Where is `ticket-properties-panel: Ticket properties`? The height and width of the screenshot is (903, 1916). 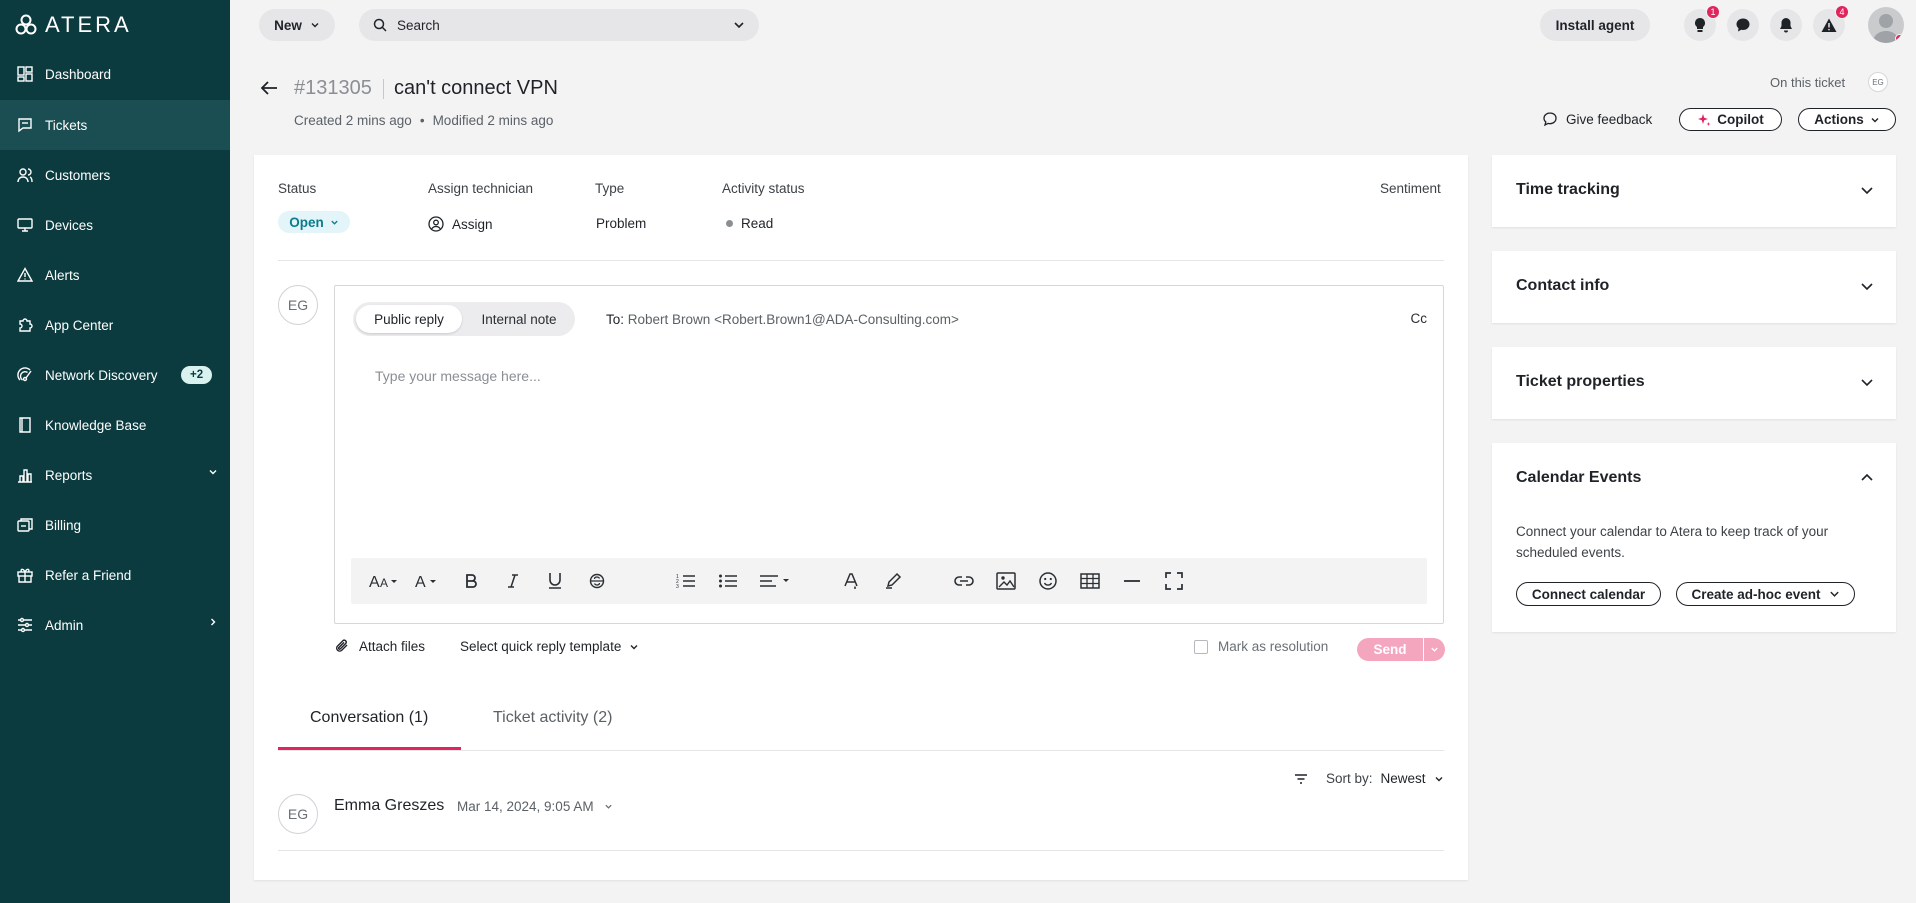
ticket-properties-panel: Ticket properties is located at coordinates (1694, 383).